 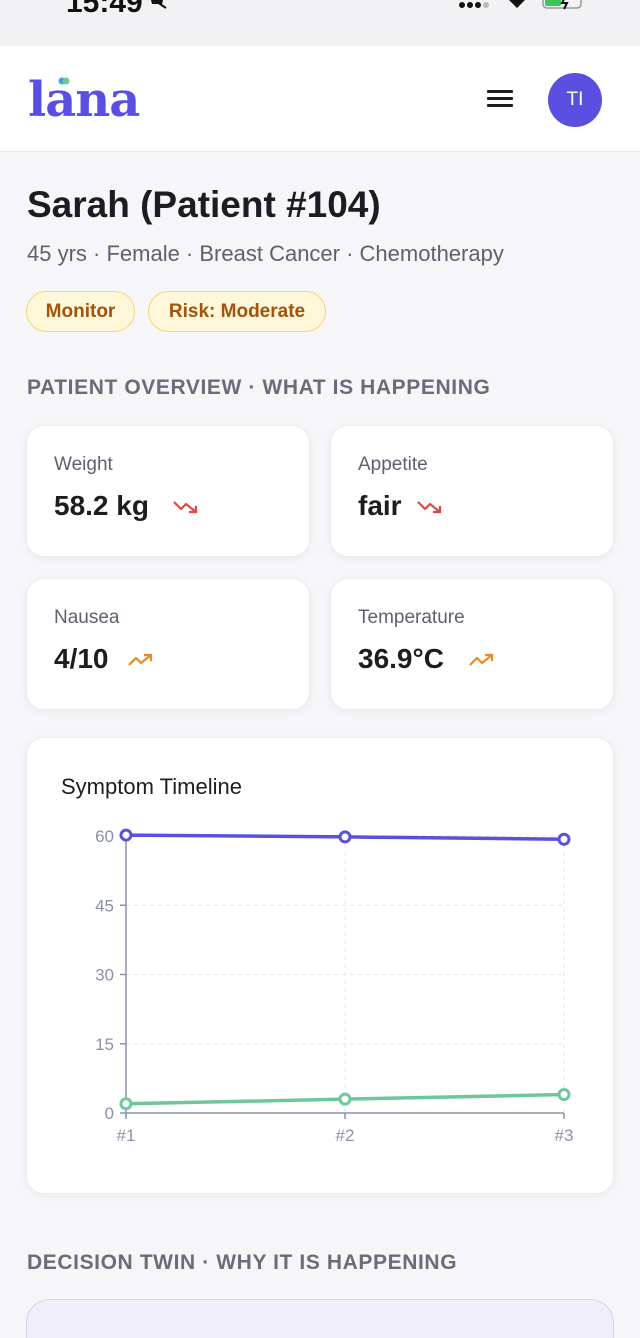 I want to click on x-tick-label: #1, so click(x=126, y=1135).